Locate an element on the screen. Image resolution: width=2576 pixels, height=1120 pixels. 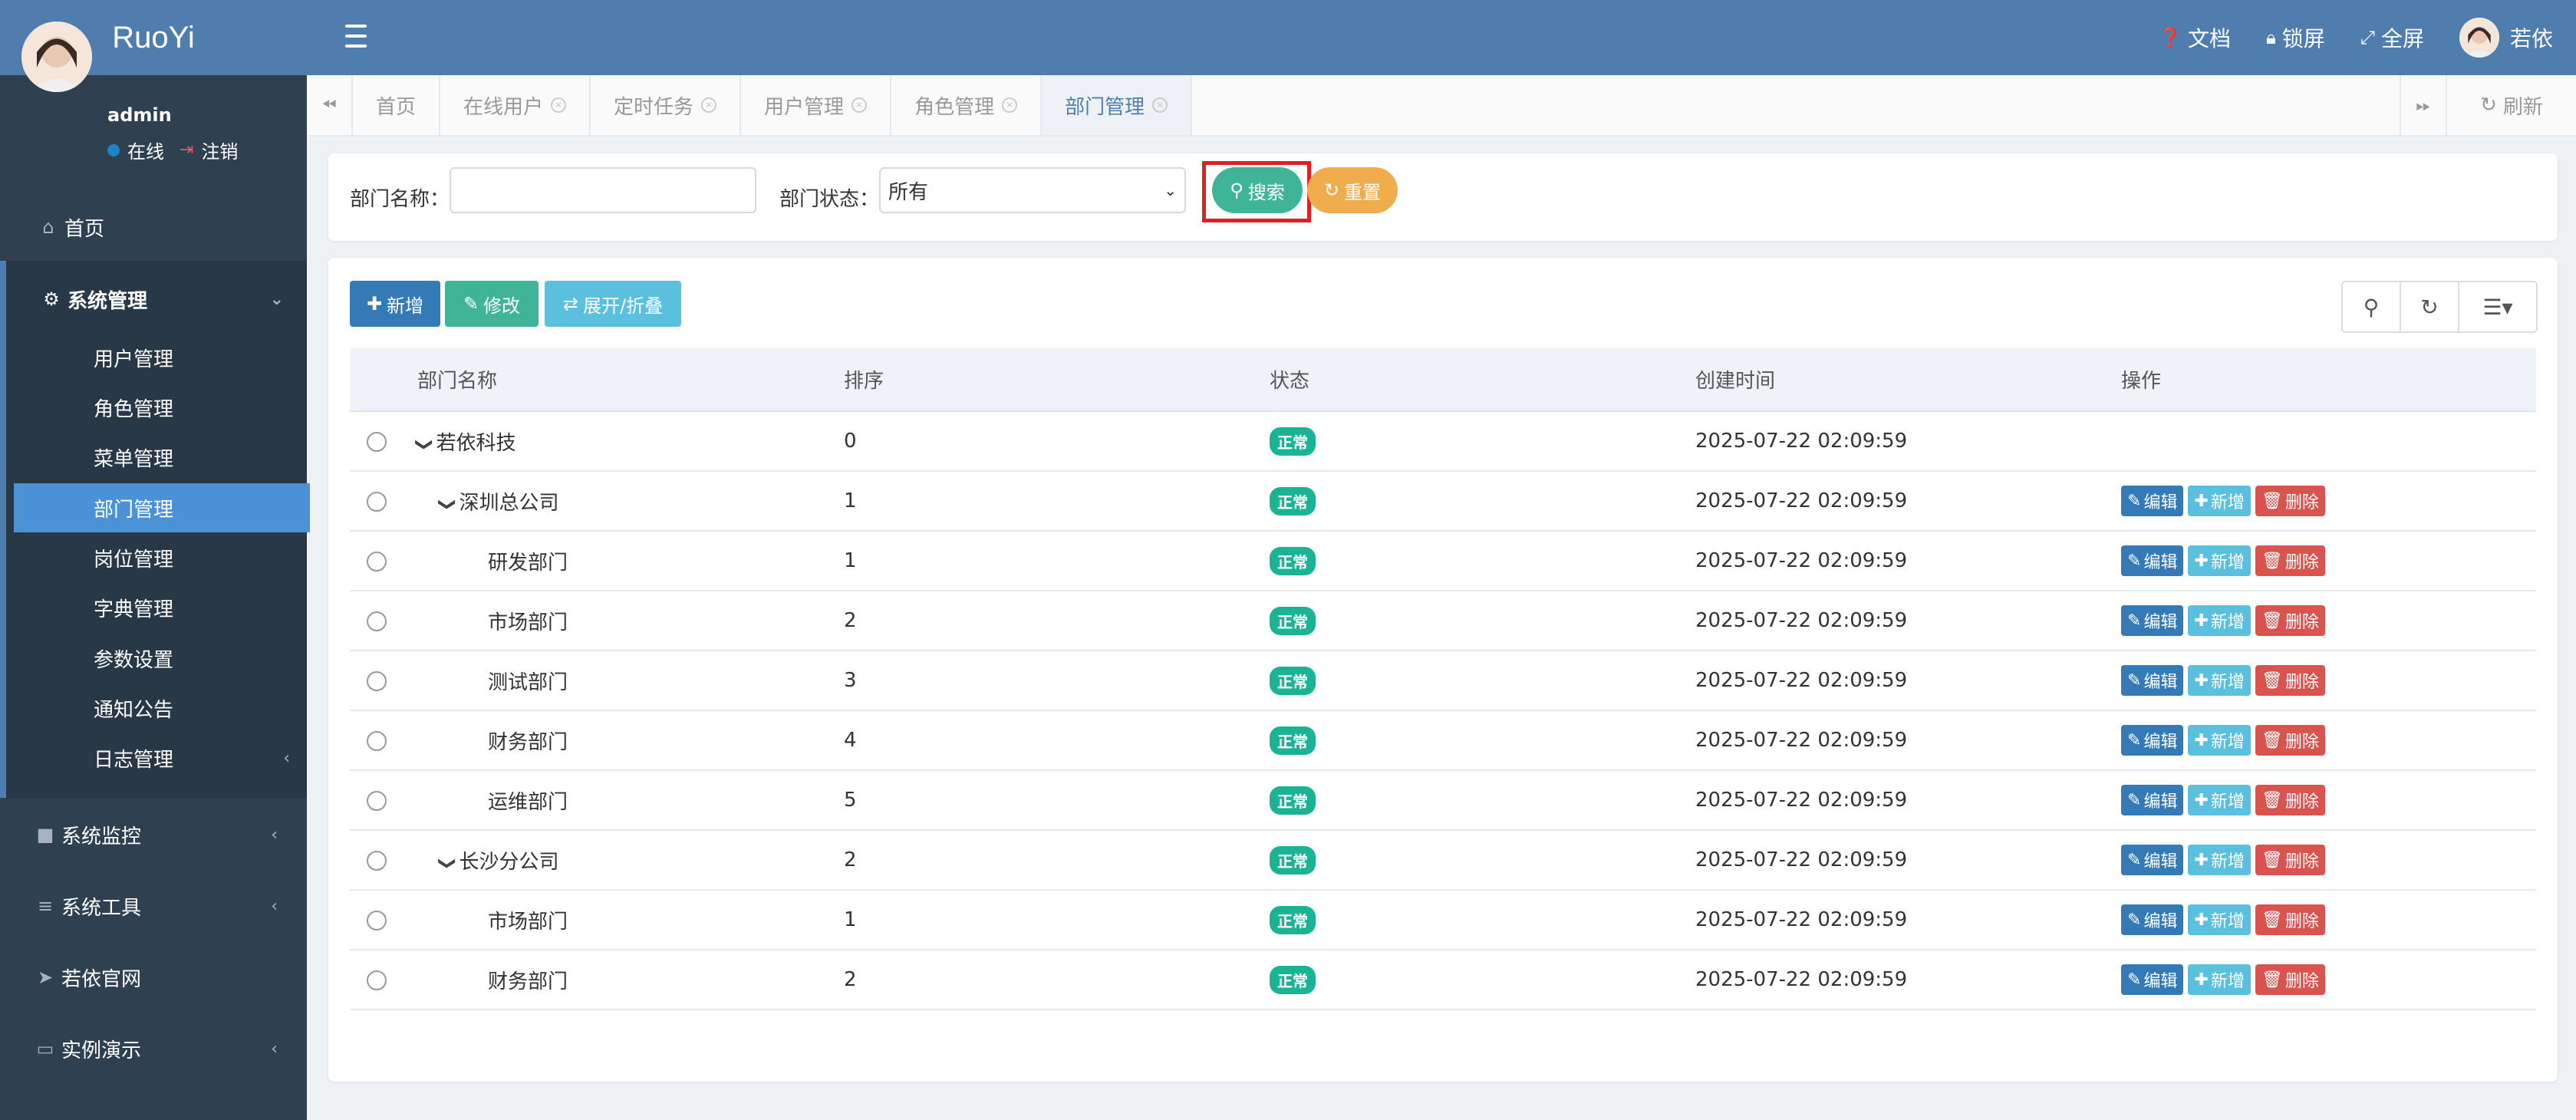
tab-scheduled-tasks: 定时任务 ✕ is located at coordinates (666, 105).